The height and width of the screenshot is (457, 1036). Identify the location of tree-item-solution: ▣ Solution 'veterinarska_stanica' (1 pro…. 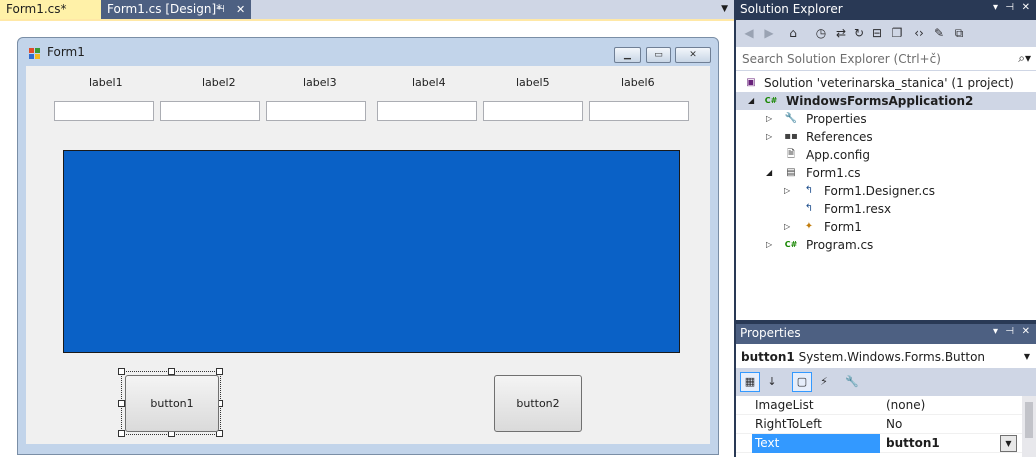
(886, 83).